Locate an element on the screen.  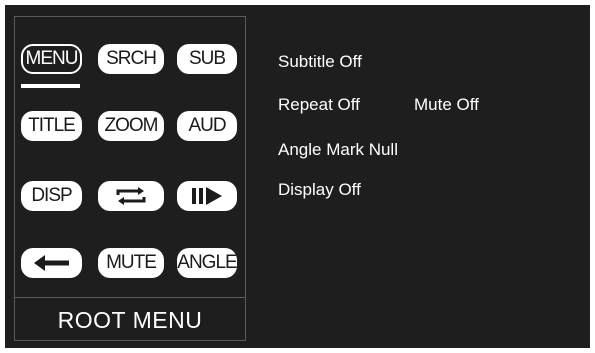
repeat-button is located at coordinates (131, 196).